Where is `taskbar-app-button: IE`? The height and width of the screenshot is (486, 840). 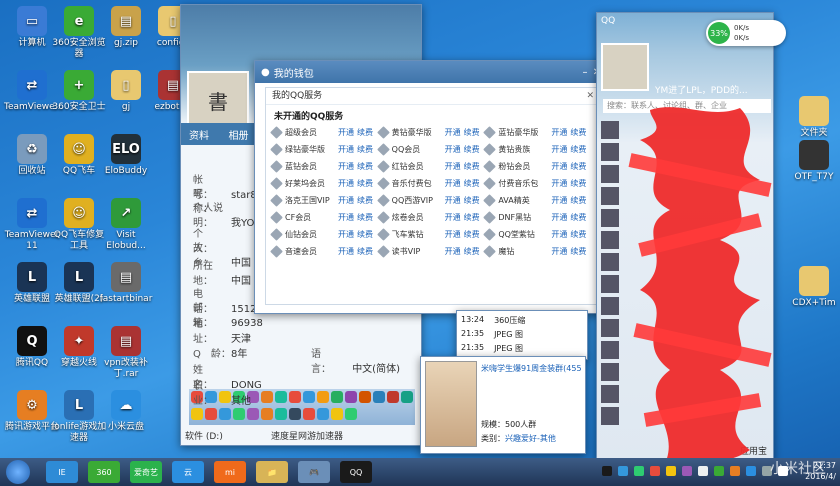
taskbar-app-button: IE is located at coordinates (62, 472).